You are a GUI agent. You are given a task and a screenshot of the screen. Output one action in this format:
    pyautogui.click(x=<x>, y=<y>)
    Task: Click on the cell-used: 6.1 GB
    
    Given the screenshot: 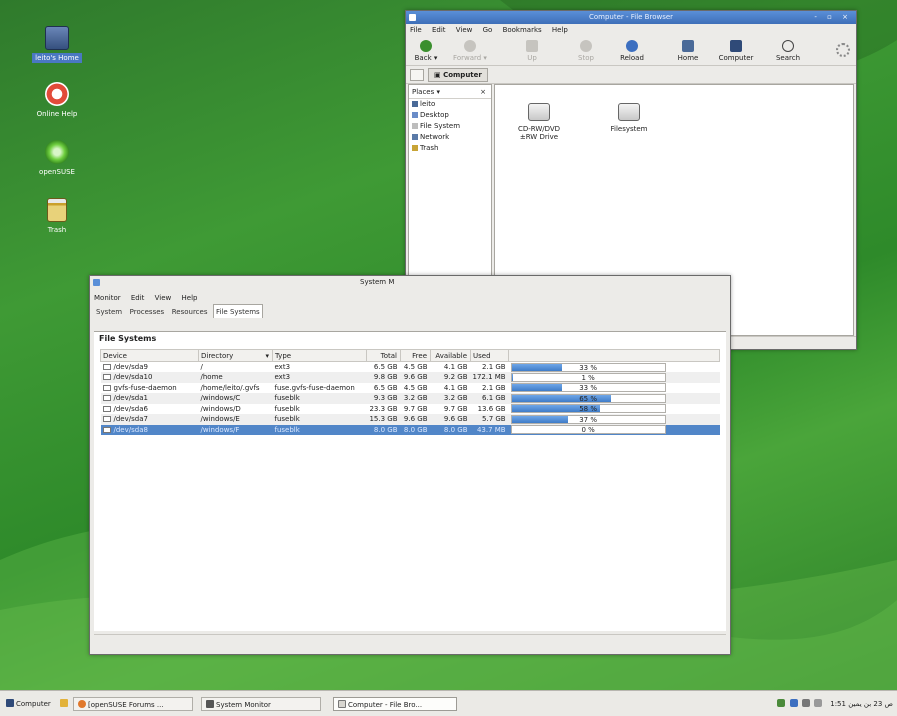 What is the action you would take?
    pyautogui.click(x=489, y=398)
    